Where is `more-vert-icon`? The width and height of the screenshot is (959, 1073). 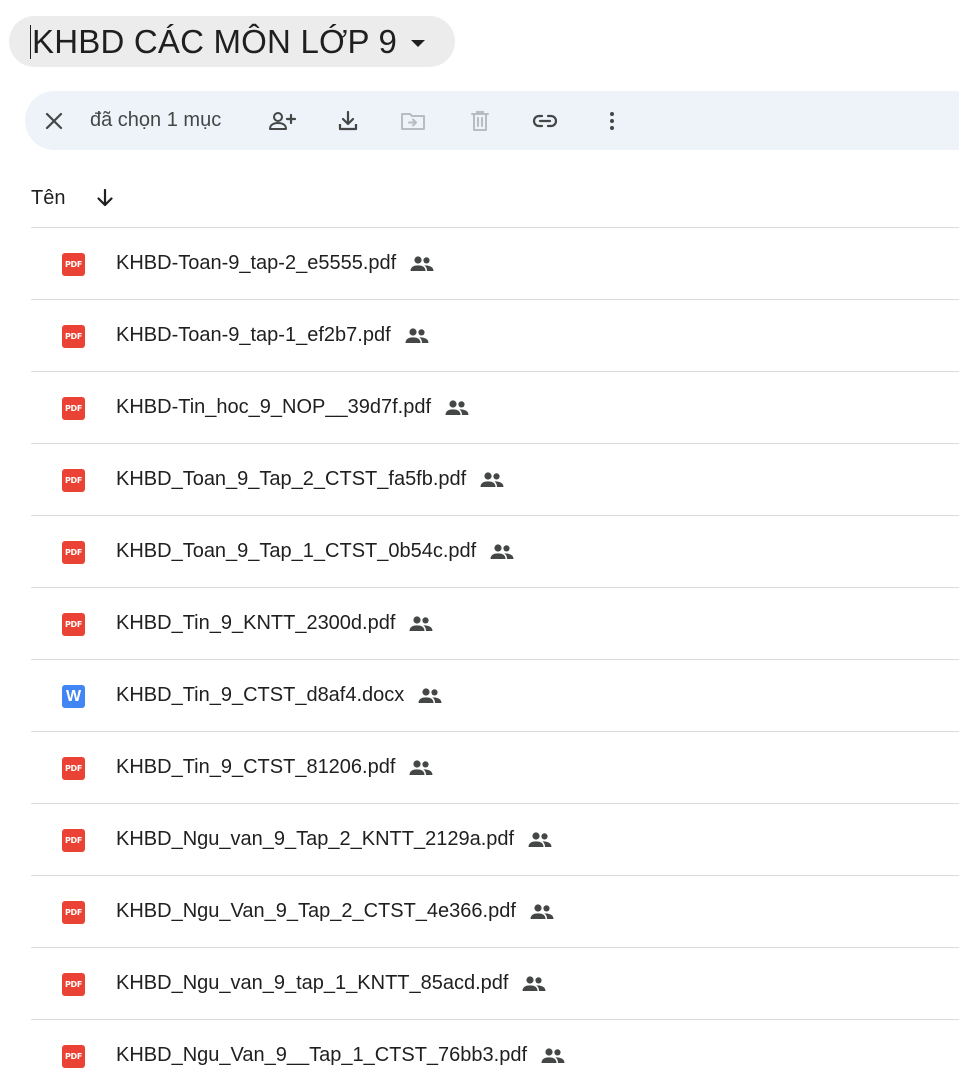 more-vert-icon is located at coordinates (612, 120).